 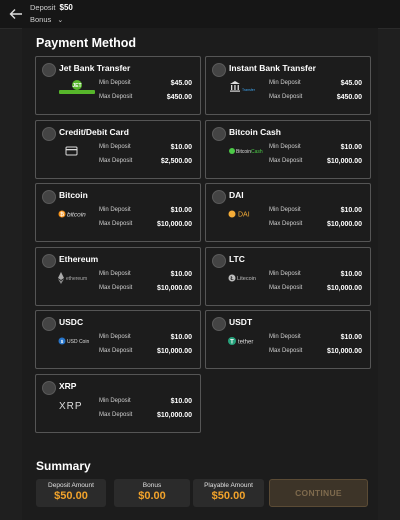 I want to click on method-name: DAI, so click(x=236, y=195).